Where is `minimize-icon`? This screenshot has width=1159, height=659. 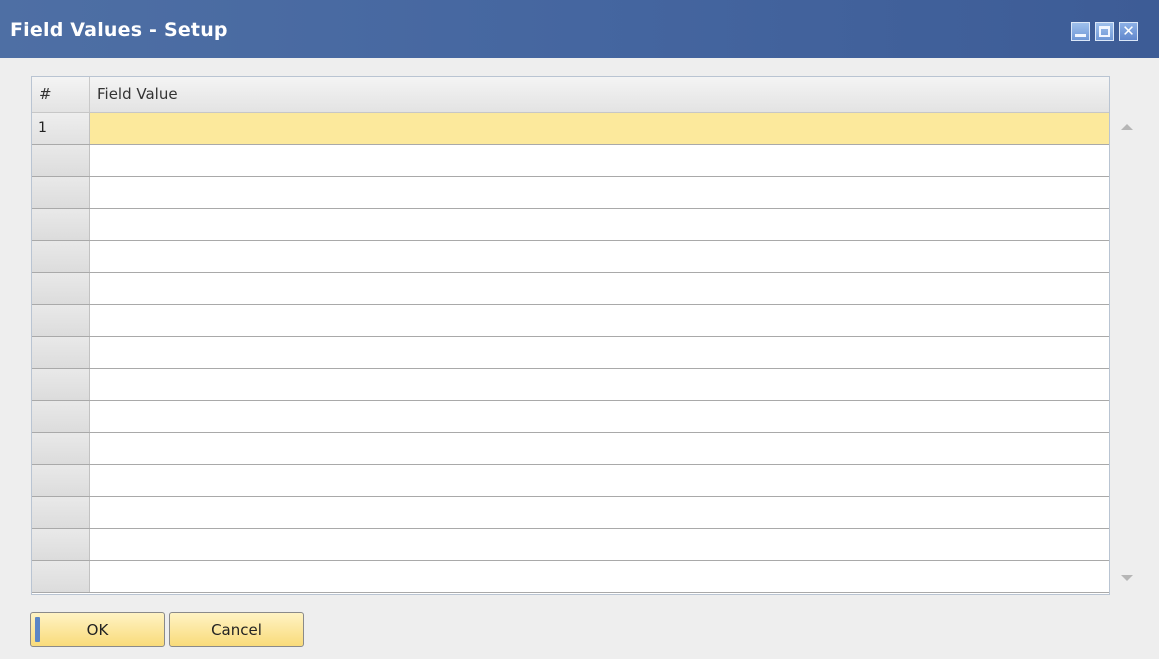
minimize-icon is located at coordinates (1080, 31).